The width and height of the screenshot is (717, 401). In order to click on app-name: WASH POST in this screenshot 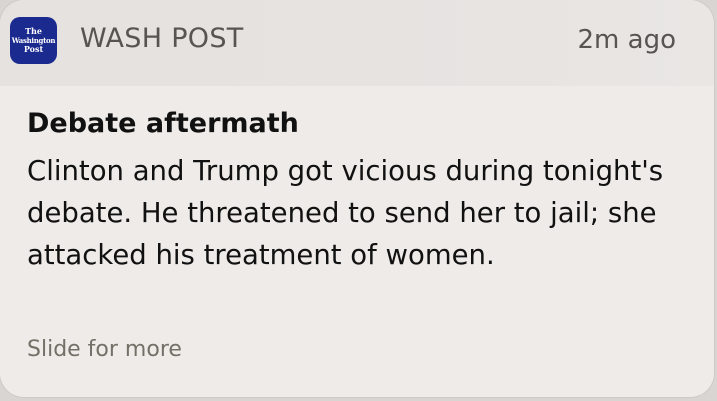, I will do `click(162, 38)`.